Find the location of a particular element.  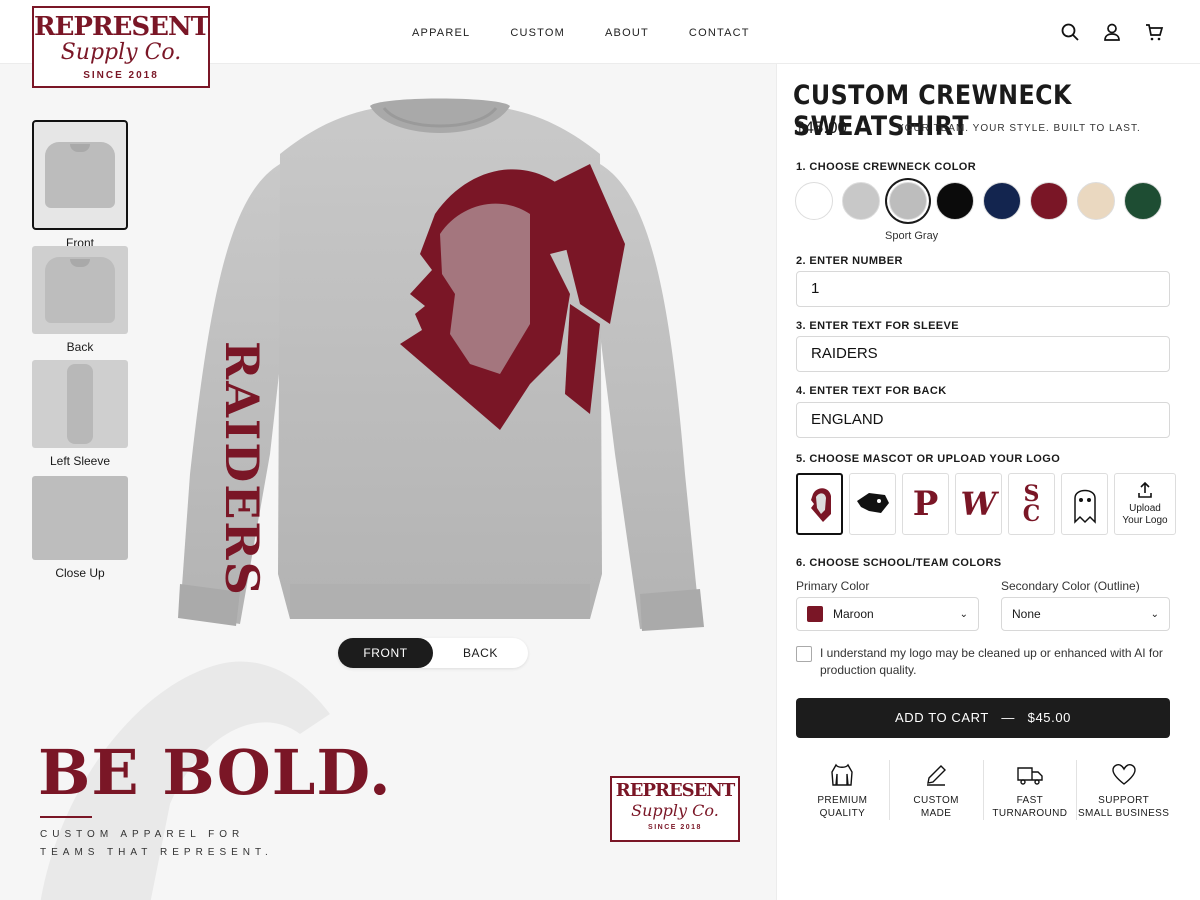

thumb-label: Left Sleeve is located at coordinates (80, 461).